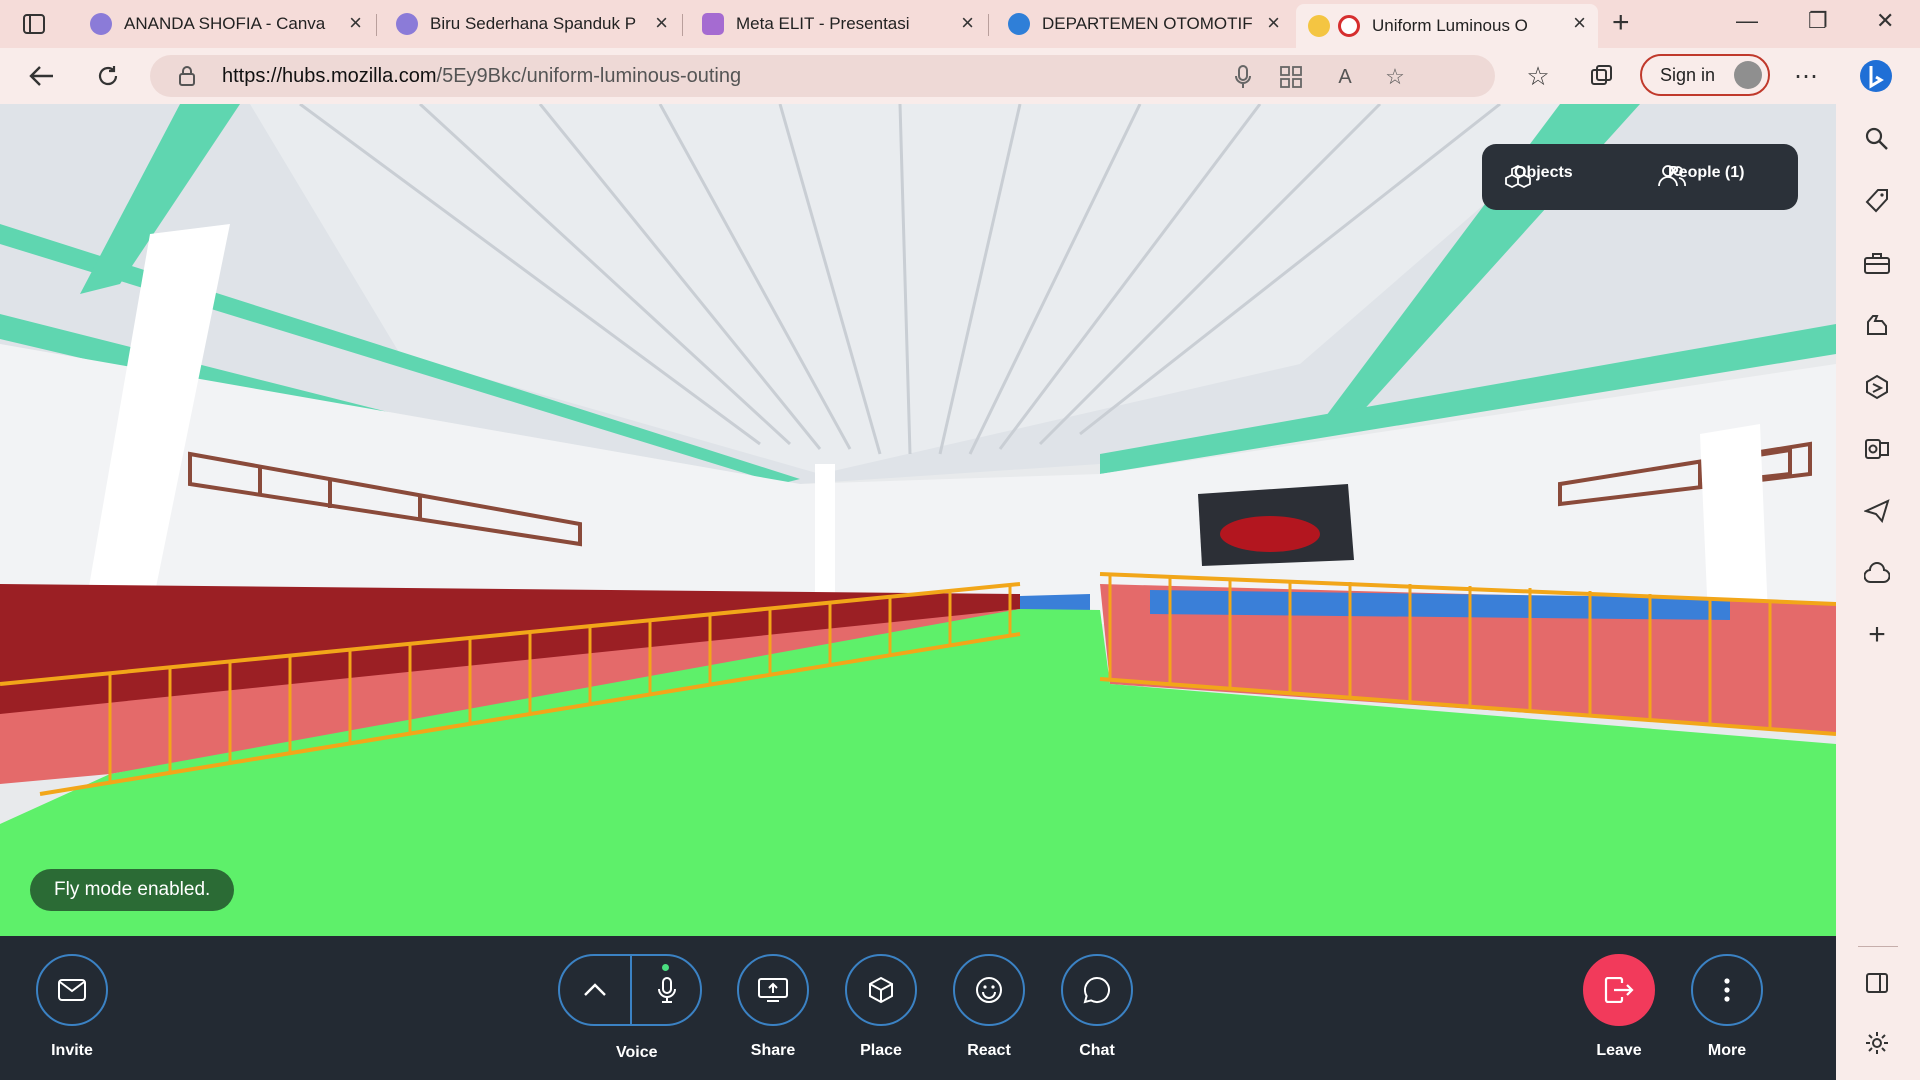  What do you see at coordinates (1688, 74) in the screenshot?
I see `sign-in-label: Sign in` at bounding box center [1688, 74].